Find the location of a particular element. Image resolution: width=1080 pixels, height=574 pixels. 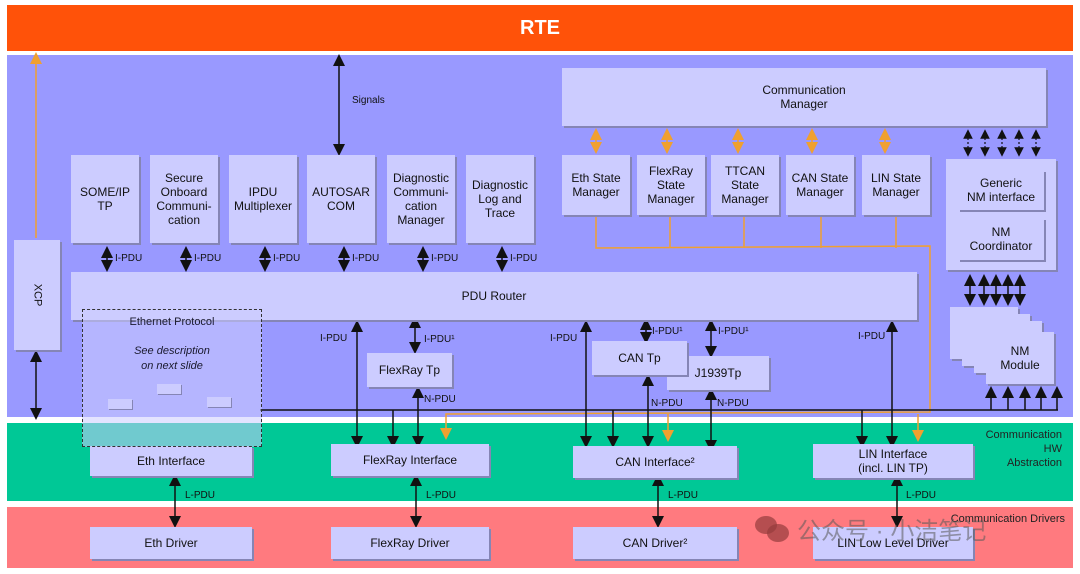

lin-interface: LIN Interface (incl. LIN TP) is located at coordinates (893, 461).